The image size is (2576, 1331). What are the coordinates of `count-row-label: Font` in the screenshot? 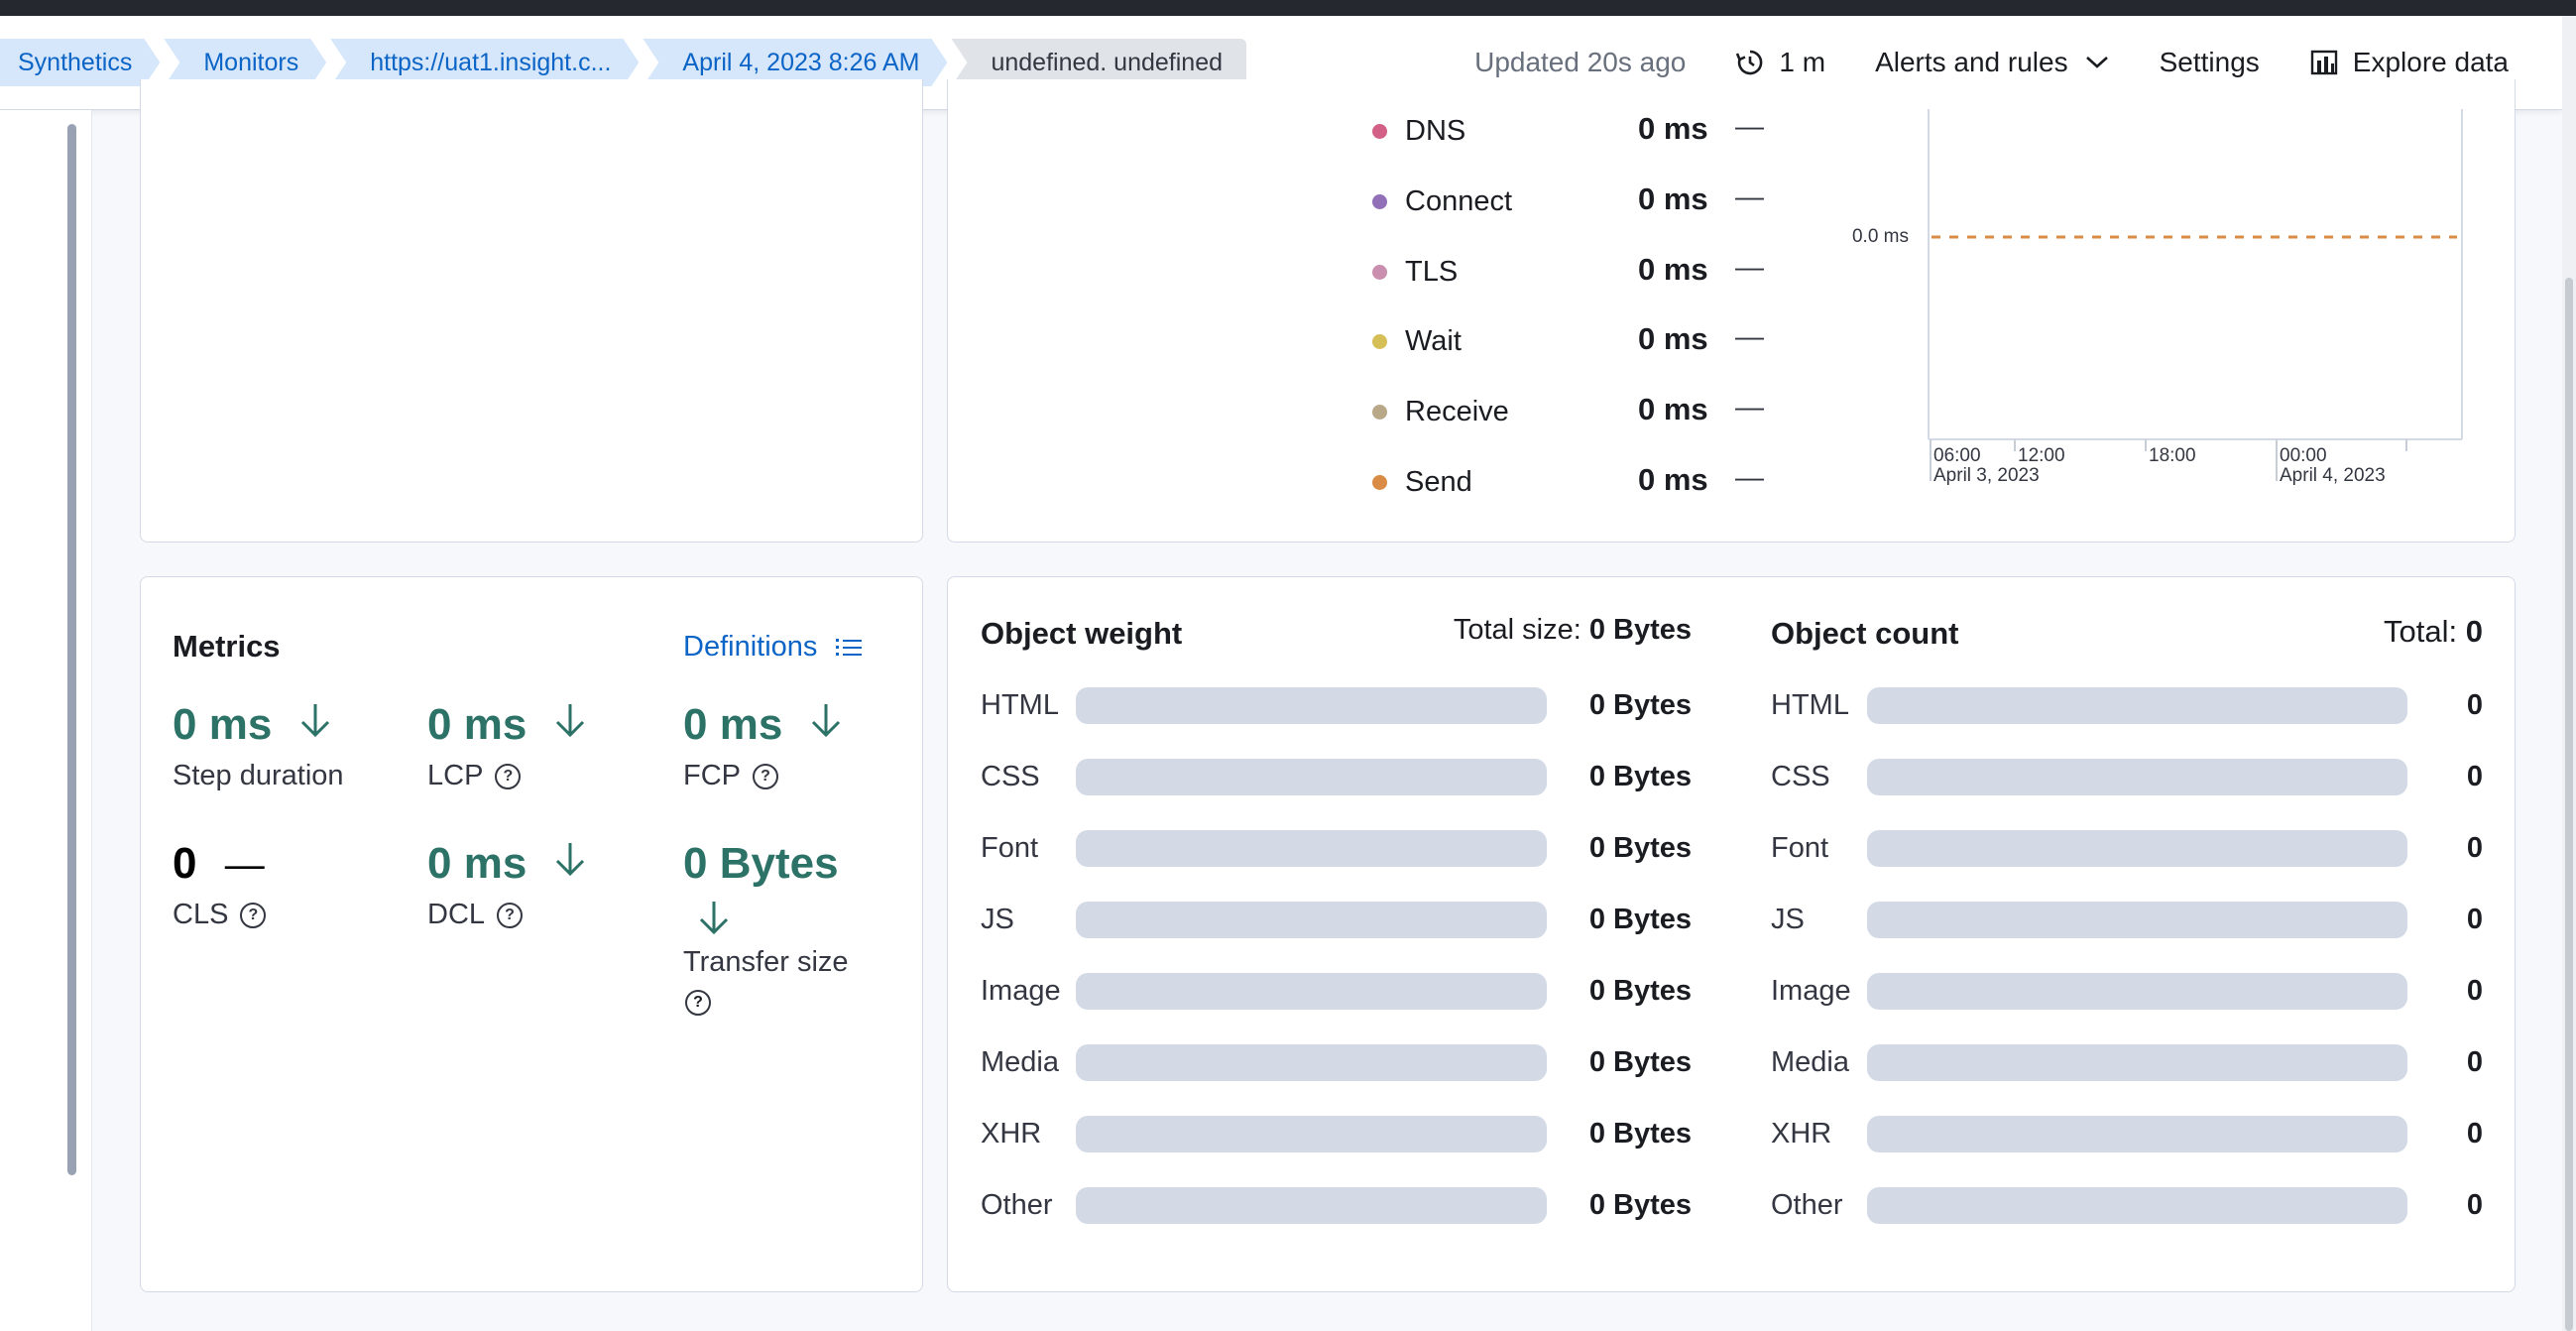 It's located at (1800, 848).